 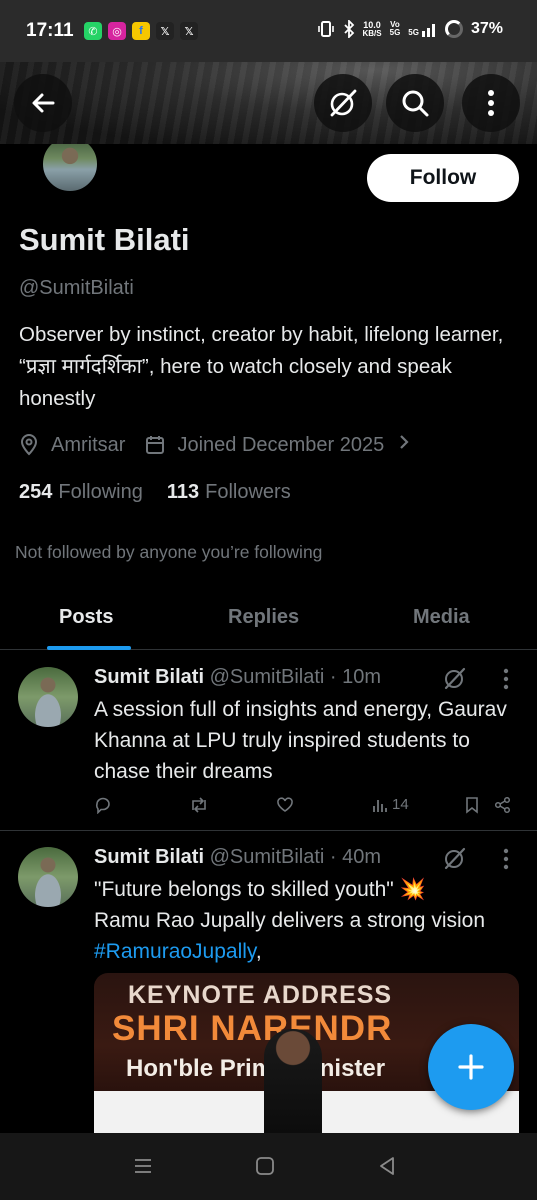 I want to click on heart-icon, so click(x=285, y=804).